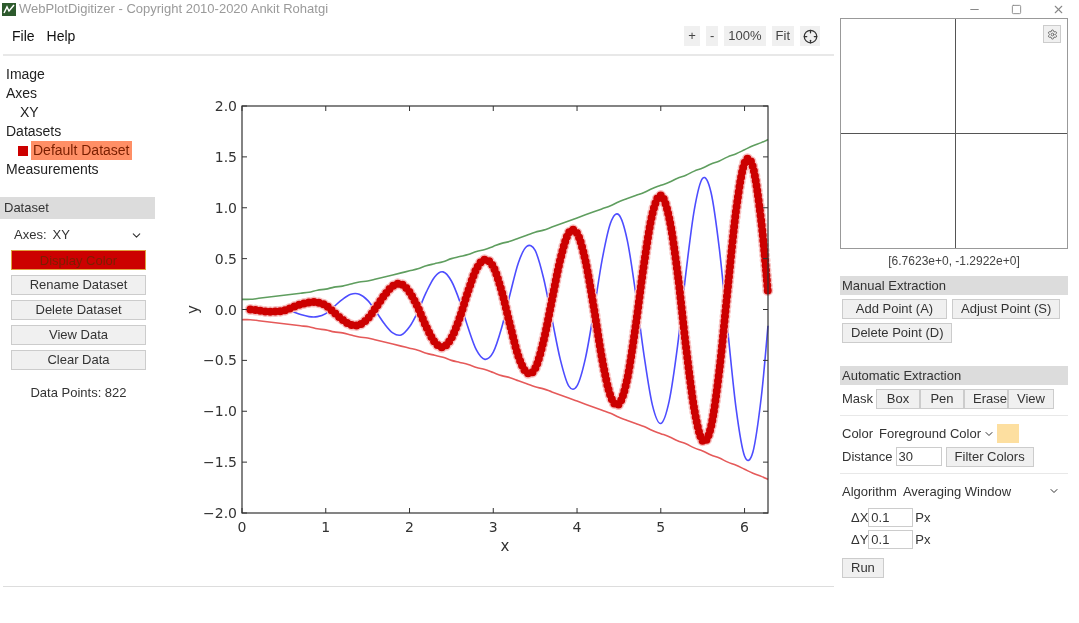 The height and width of the screenshot is (623, 1079). What do you see at coordinates (745, 36) in the screenshot?
I see `toolbar-button: 100%` at bounding box center [745, 36].